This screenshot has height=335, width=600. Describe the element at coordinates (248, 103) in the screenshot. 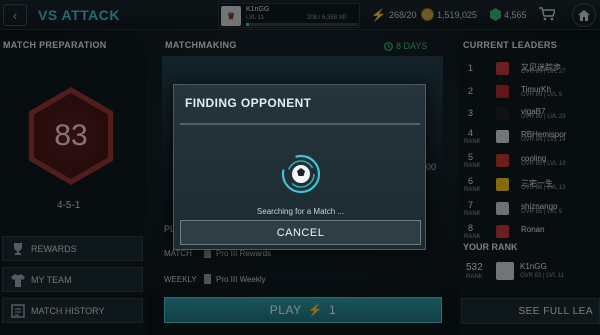

I see `dialog-title: FINDING OPPONENT` at that location.